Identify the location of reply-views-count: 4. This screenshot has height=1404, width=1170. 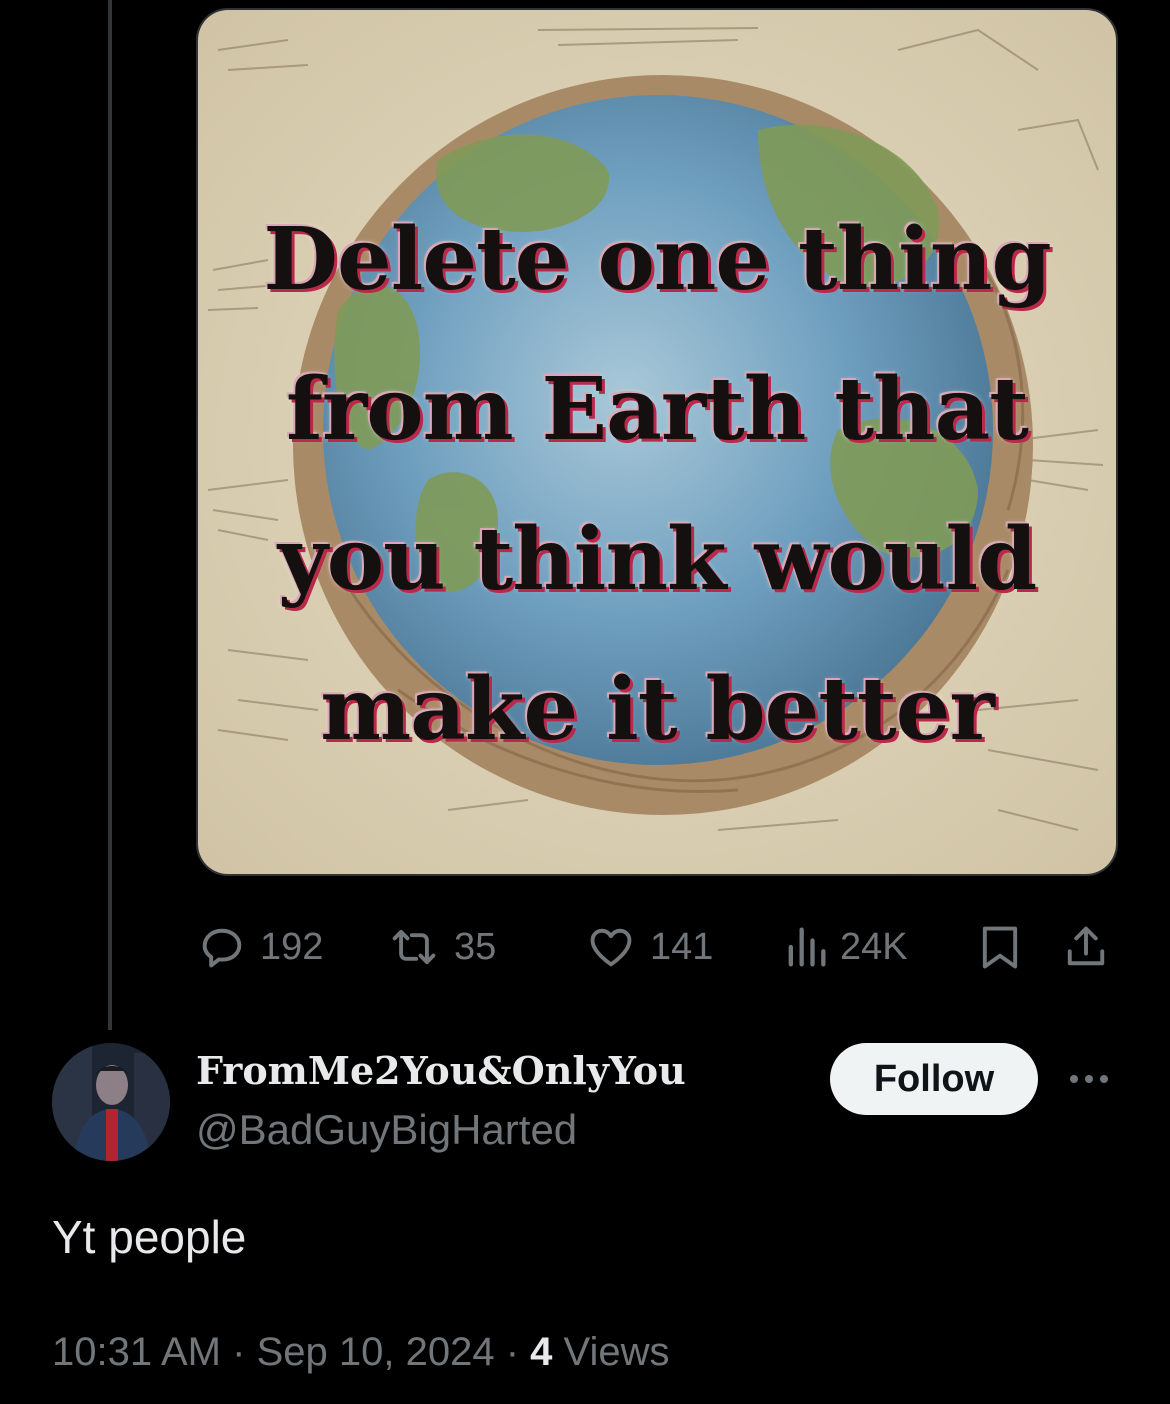
(541, 1352).